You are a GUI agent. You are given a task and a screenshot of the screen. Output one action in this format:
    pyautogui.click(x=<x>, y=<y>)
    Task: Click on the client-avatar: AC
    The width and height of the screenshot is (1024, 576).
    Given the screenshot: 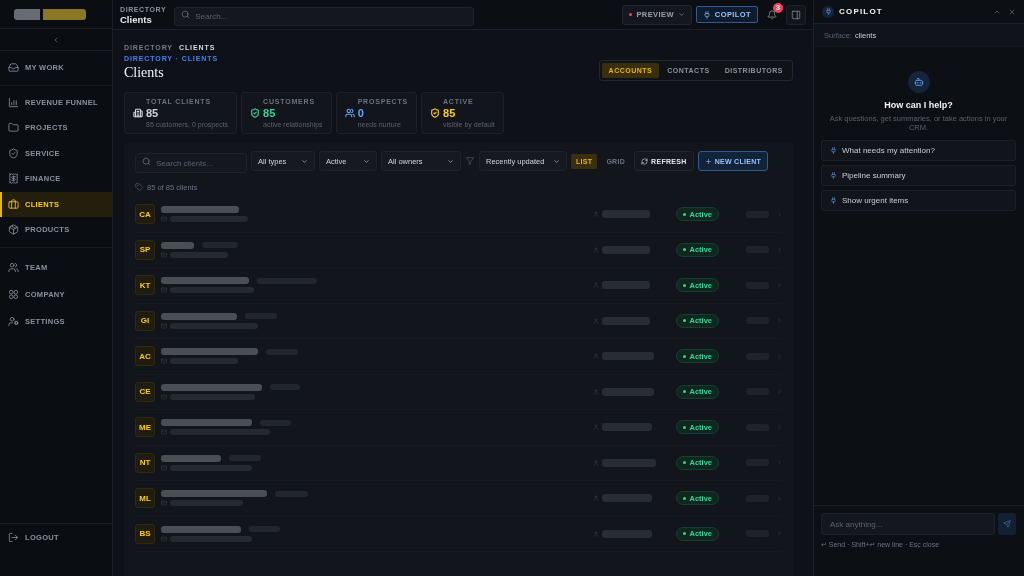 What is the action you would take?
    pyautogui.click(x=145, y=356)
    